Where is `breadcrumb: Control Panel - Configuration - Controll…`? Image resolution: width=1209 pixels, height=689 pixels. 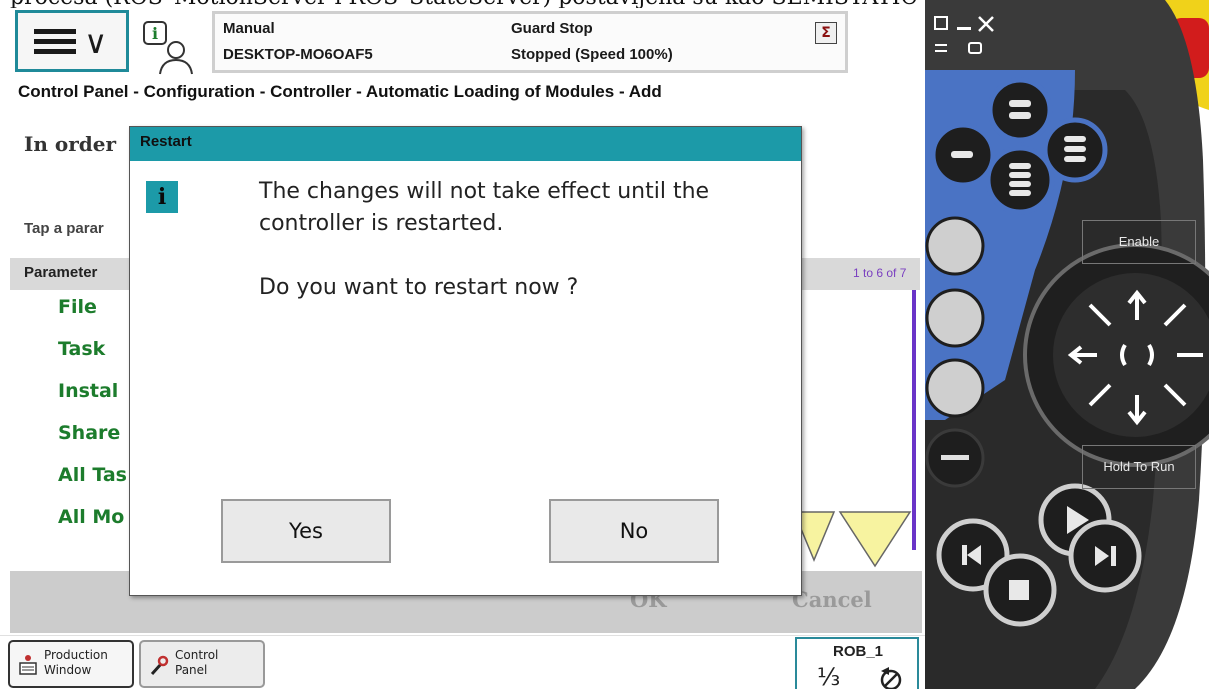
breadcrumb: Control Panel - Configuration - Controll… is located at coordinates (340, 91).